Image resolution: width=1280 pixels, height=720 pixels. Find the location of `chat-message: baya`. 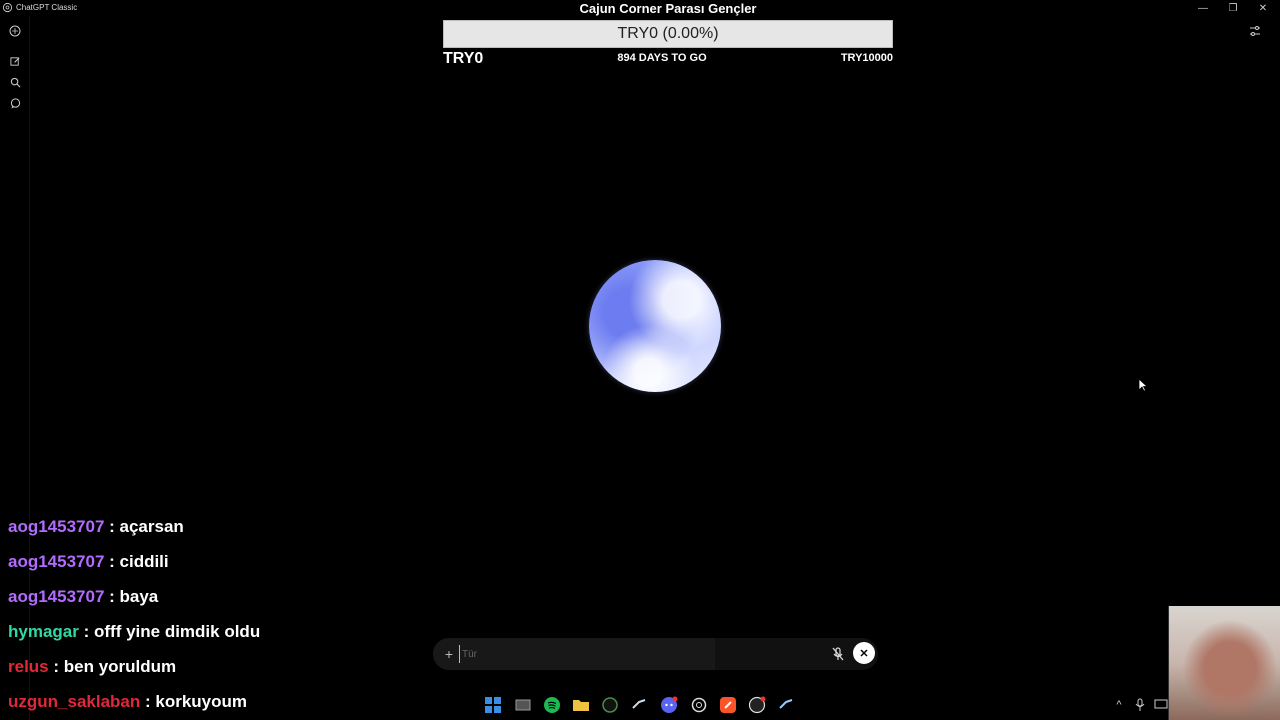

chat-message: baya is located at coordinates (139, 596).